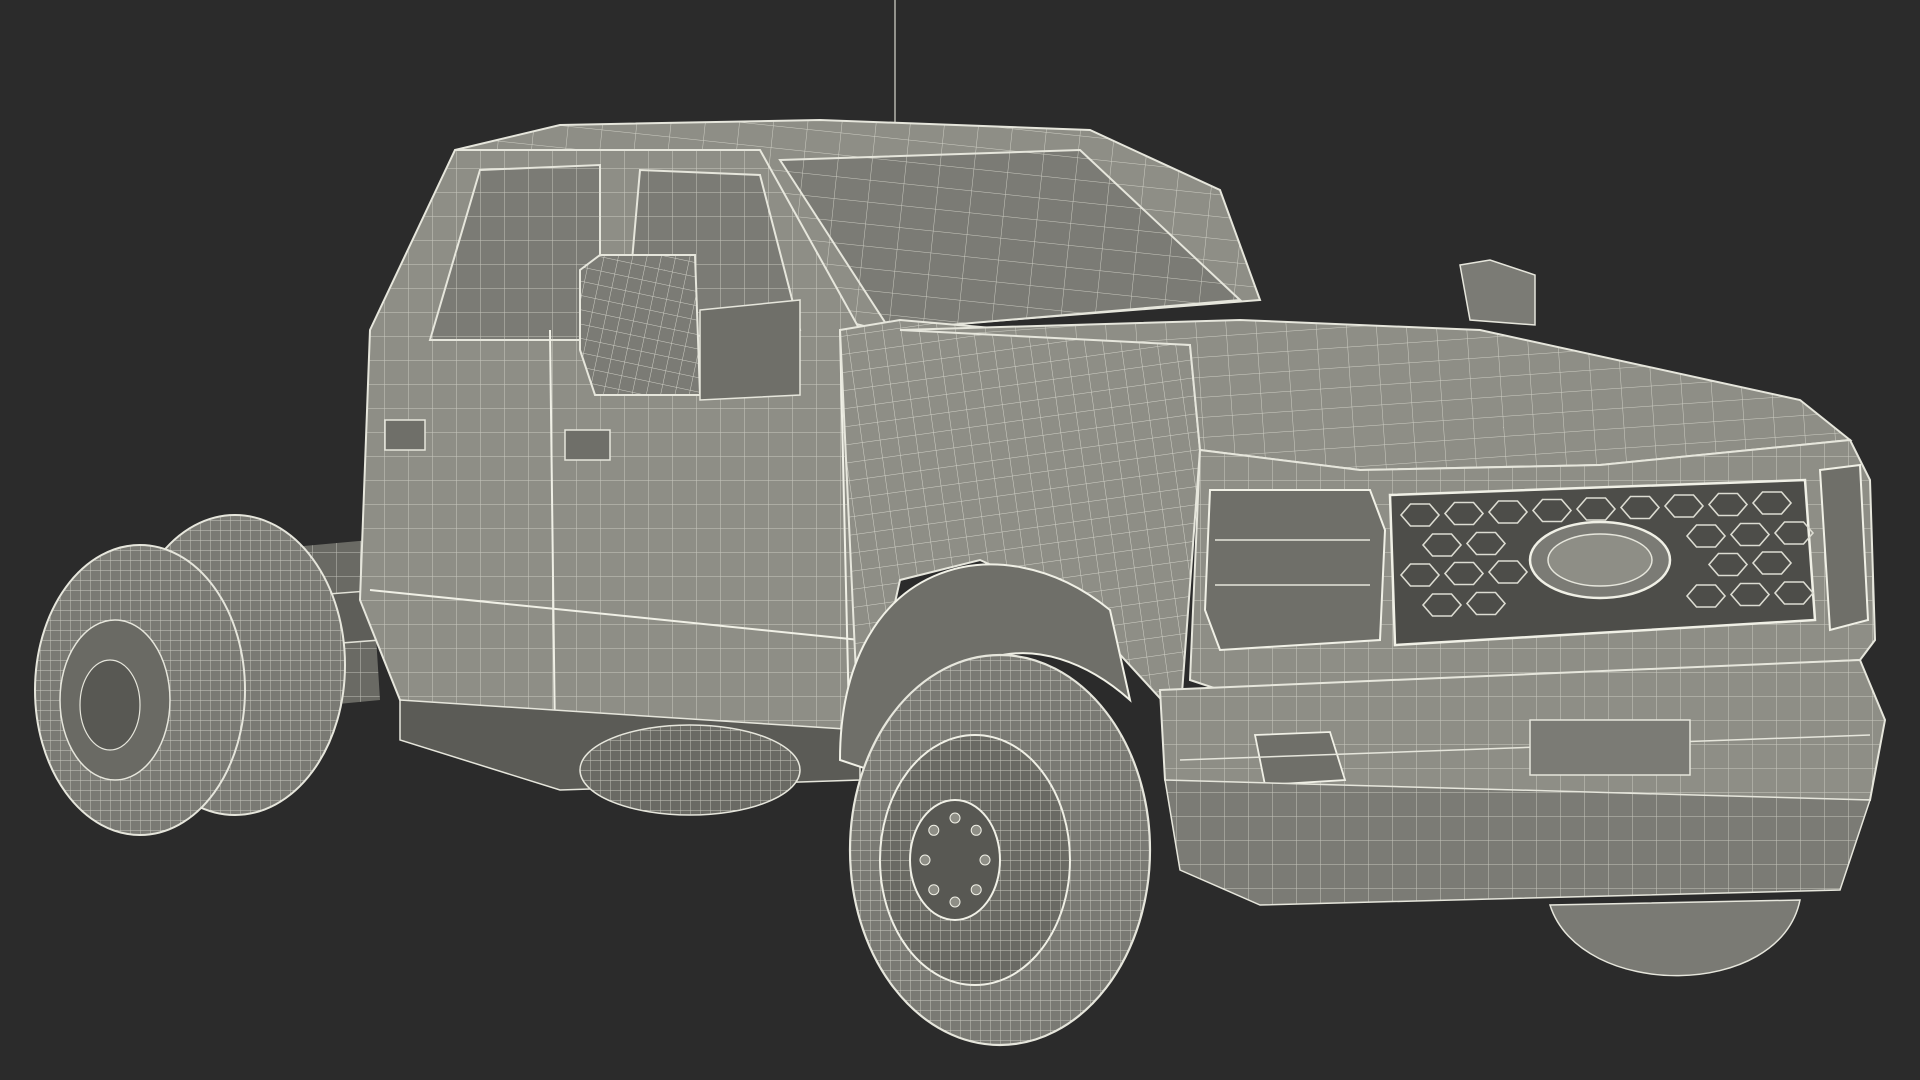 This screenshot has width=1920, height=1080. What do you see at coordinates (190, 675) in the screenshot?
I see `rear-wheels` at bounding box center [190, 675].